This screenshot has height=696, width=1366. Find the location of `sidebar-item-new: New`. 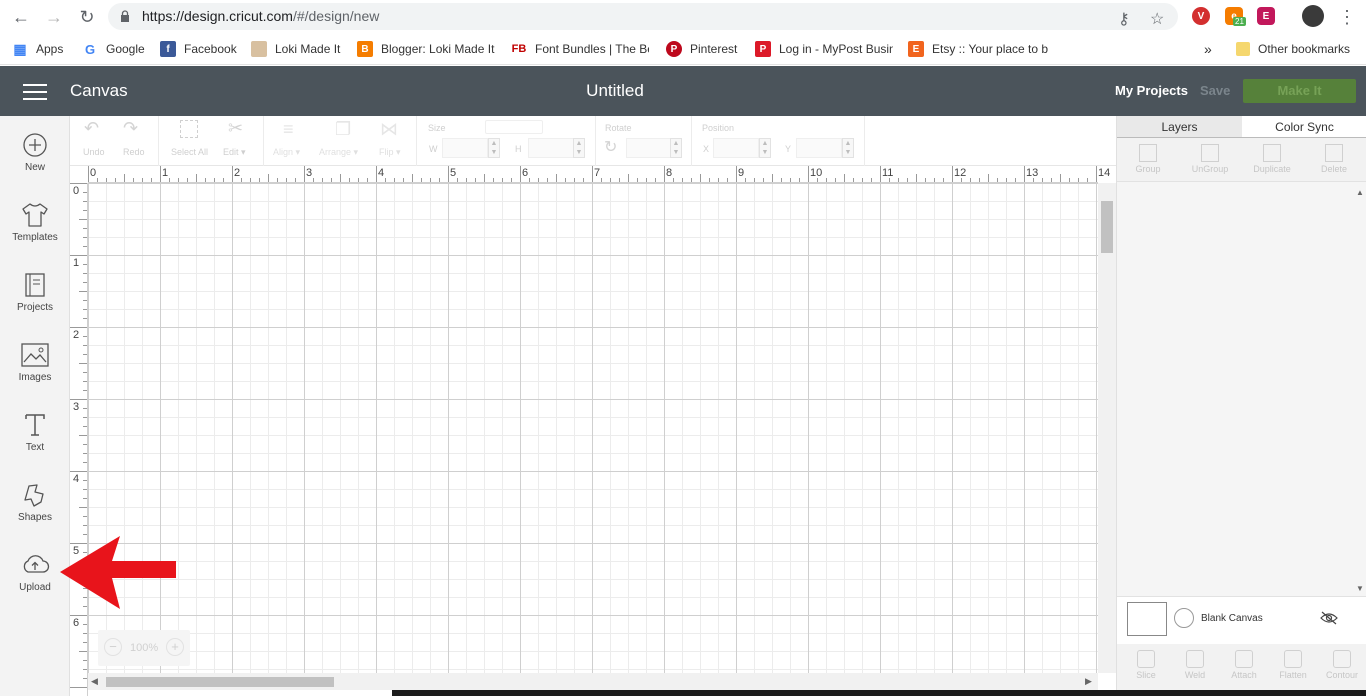

sidebar-item-new: New is located at coordinates (35, 162).